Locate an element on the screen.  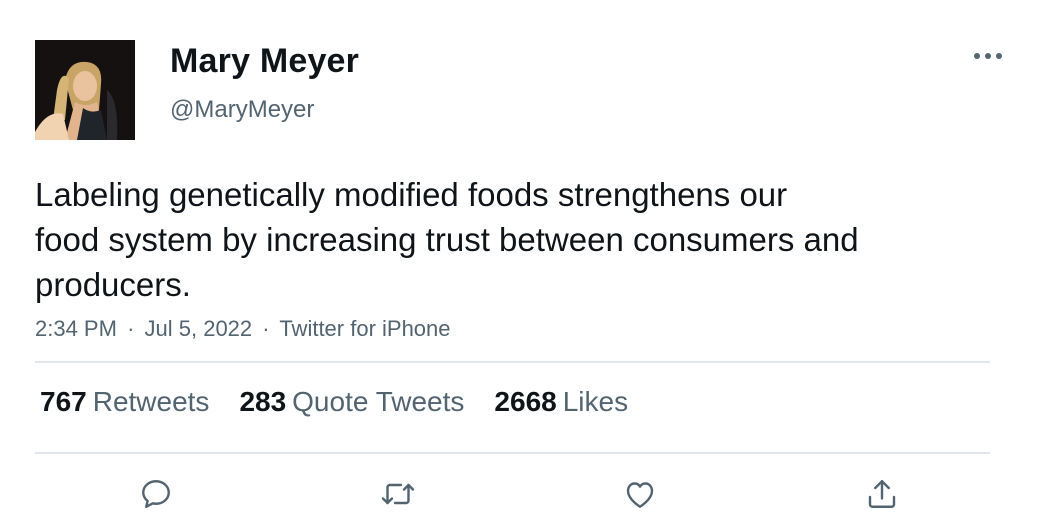
engagement-stats: 767 Retweets 283 Quote Tweets 2668 Likes is located at coordinates (334, 402).